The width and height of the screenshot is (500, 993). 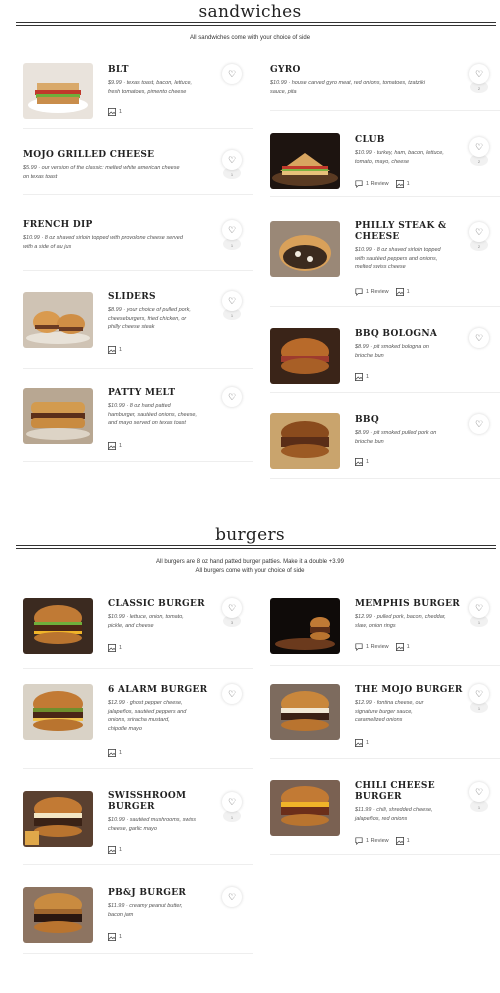 I want to click on bbq-photo-count: 1, so click(x=362, y=462).